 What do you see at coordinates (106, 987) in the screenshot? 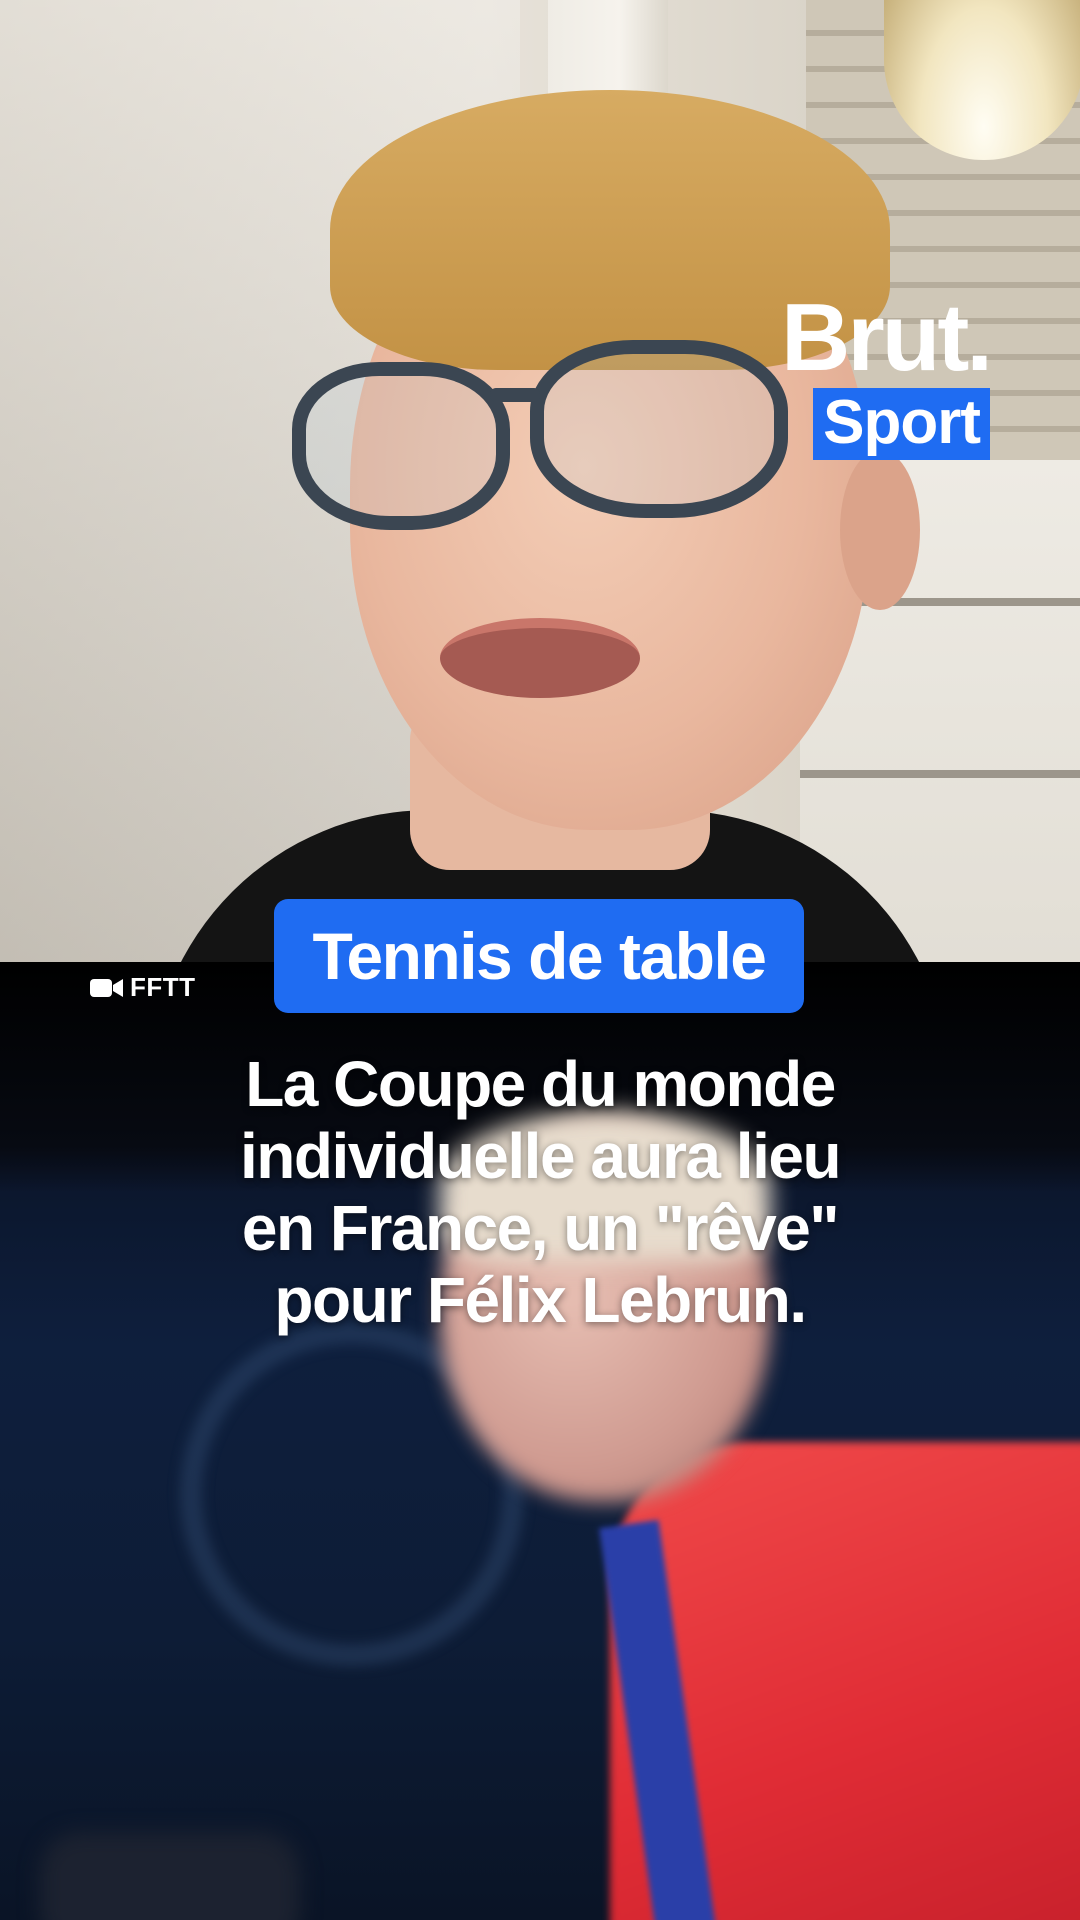
I see `video-camera-icon` at bounding box center [106, 987].